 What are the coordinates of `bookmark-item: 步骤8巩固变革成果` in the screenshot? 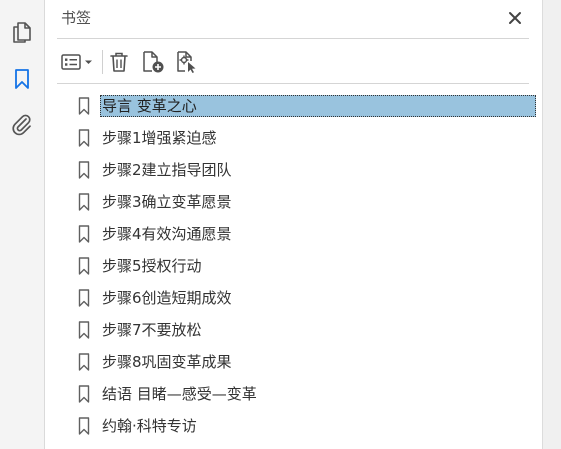 It's located at (293, 362).